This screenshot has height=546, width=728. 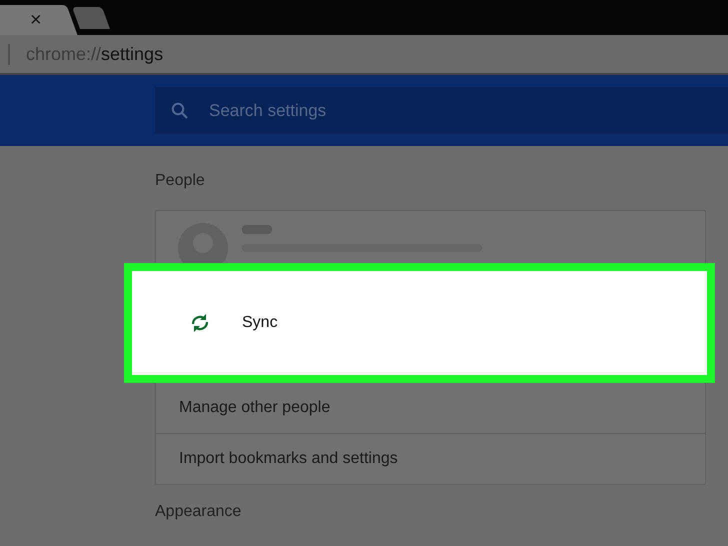 I want to click on search-icon, so click(x=180, y=111).